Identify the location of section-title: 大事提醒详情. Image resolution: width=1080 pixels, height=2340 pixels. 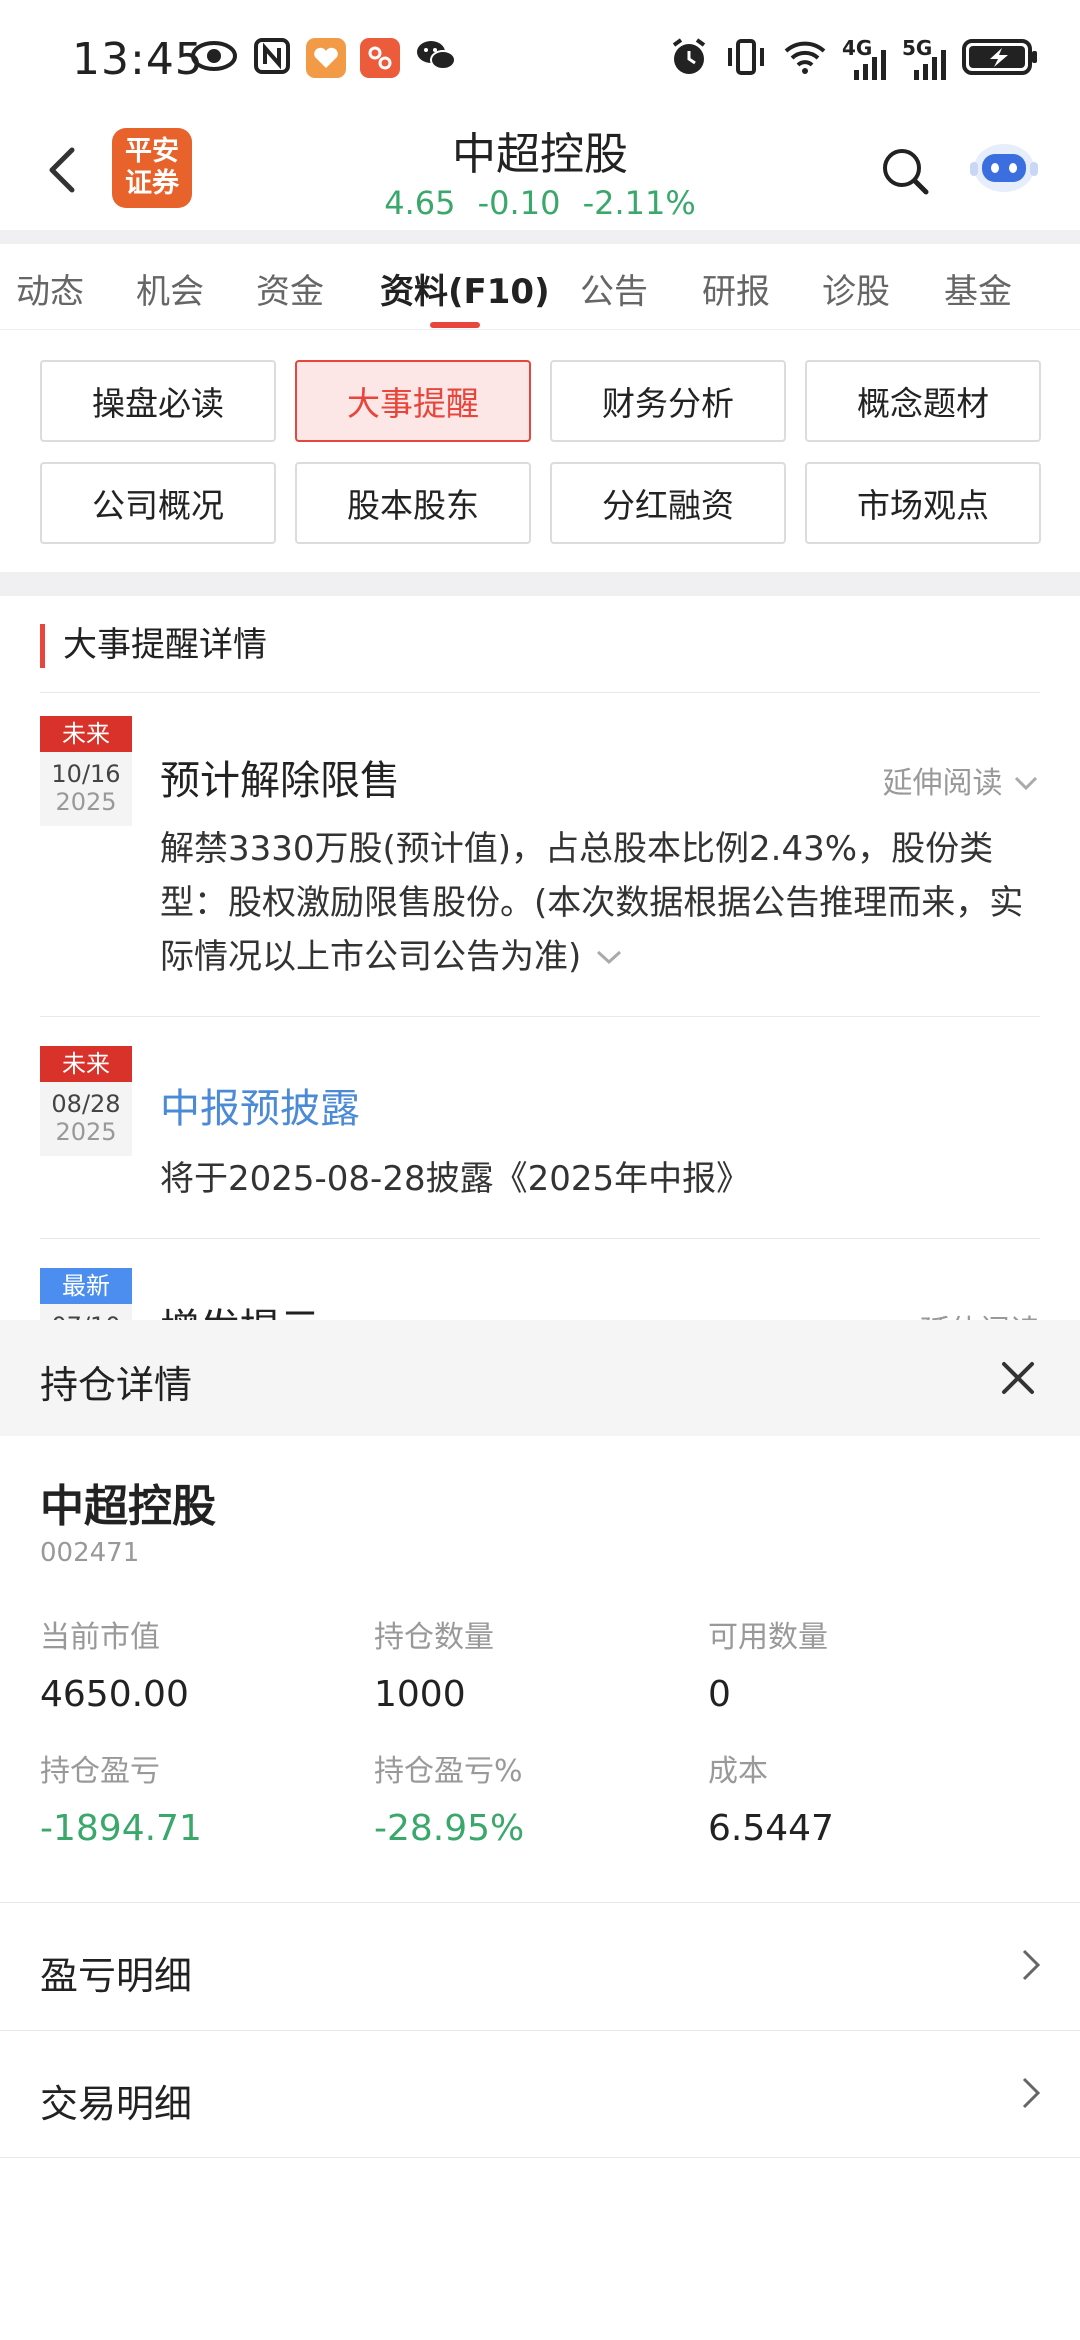
(153, 646).